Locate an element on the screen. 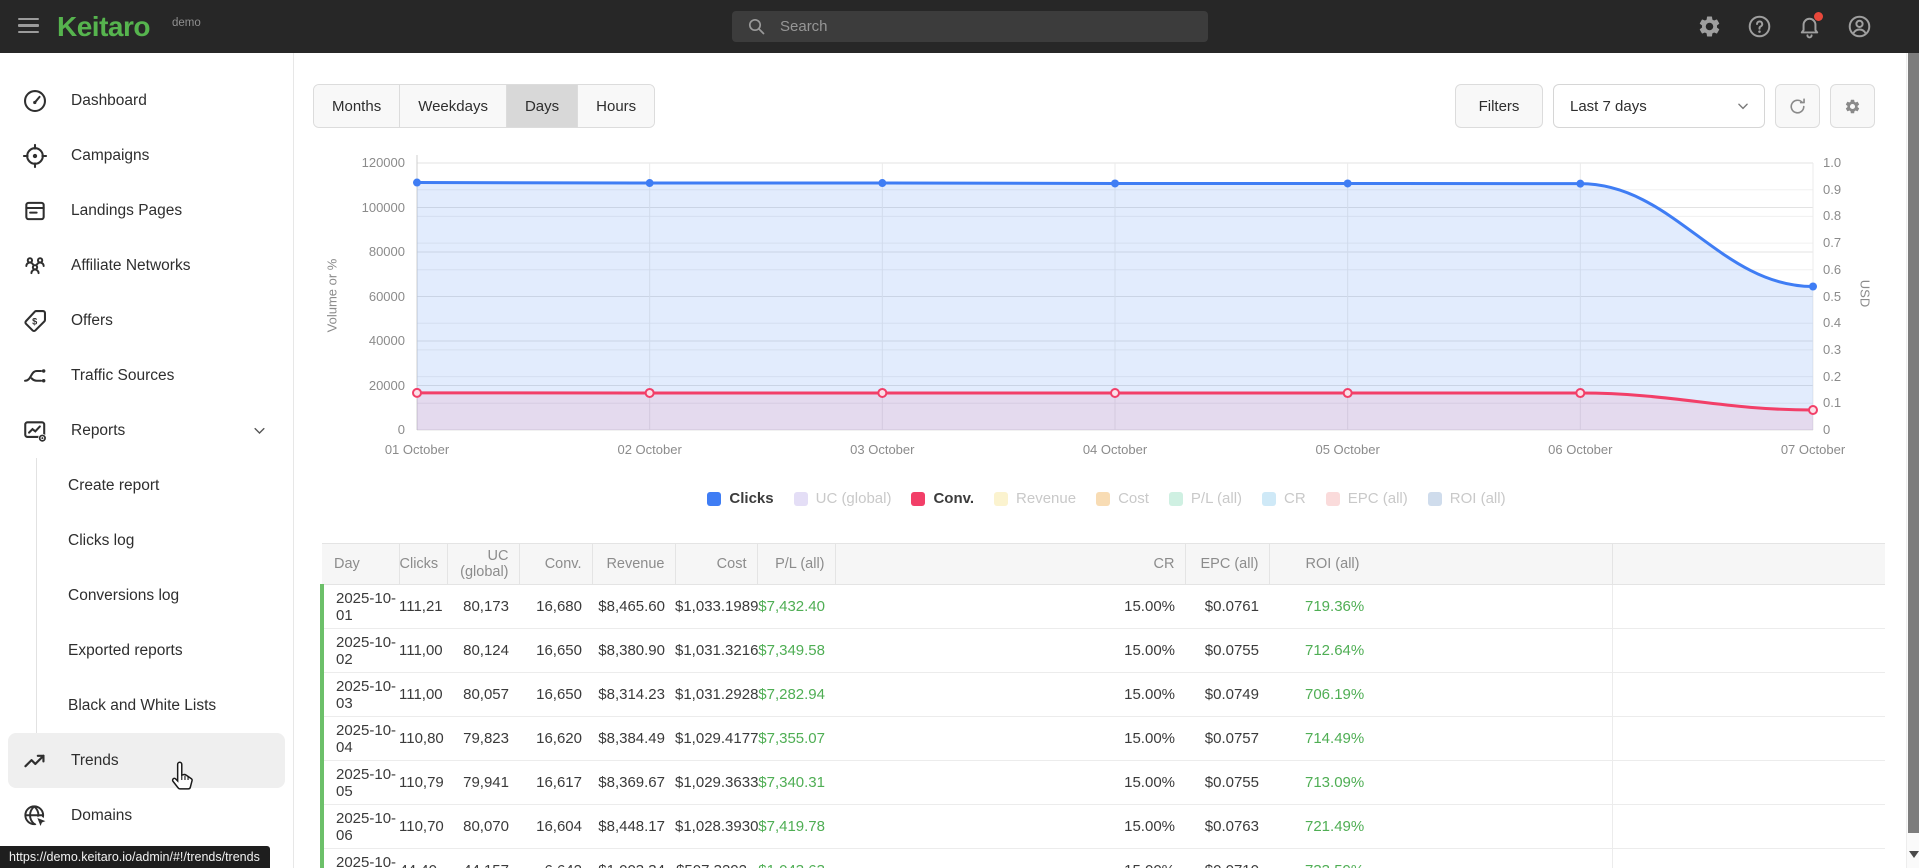 This screenshot has width=1919, height=868. cell-roi: 712.64% is located at coordinates (1441, 650).